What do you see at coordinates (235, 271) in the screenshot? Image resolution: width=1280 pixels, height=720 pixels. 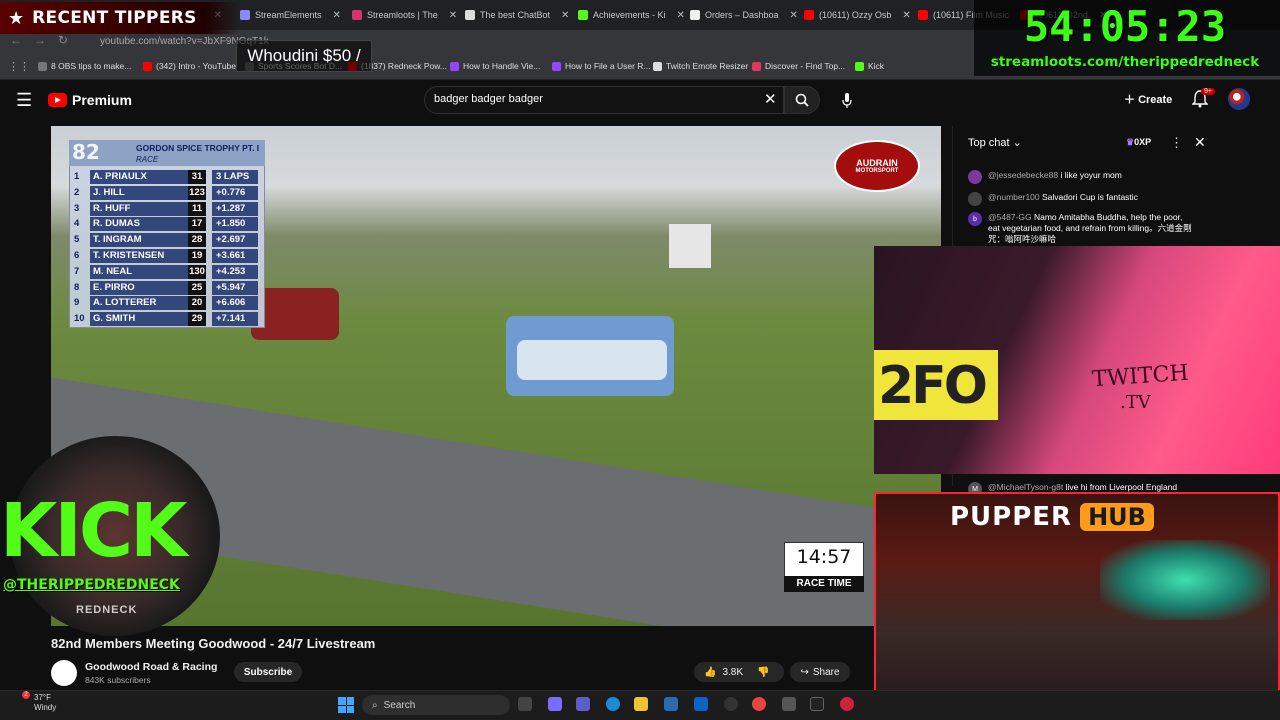 I see `scoreboard-gap: +4.253` at bounding box center [235, 271].